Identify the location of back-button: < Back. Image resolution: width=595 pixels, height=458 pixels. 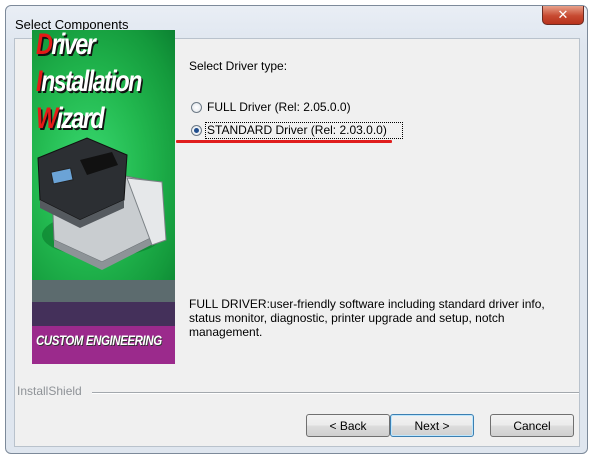
(348, 425).